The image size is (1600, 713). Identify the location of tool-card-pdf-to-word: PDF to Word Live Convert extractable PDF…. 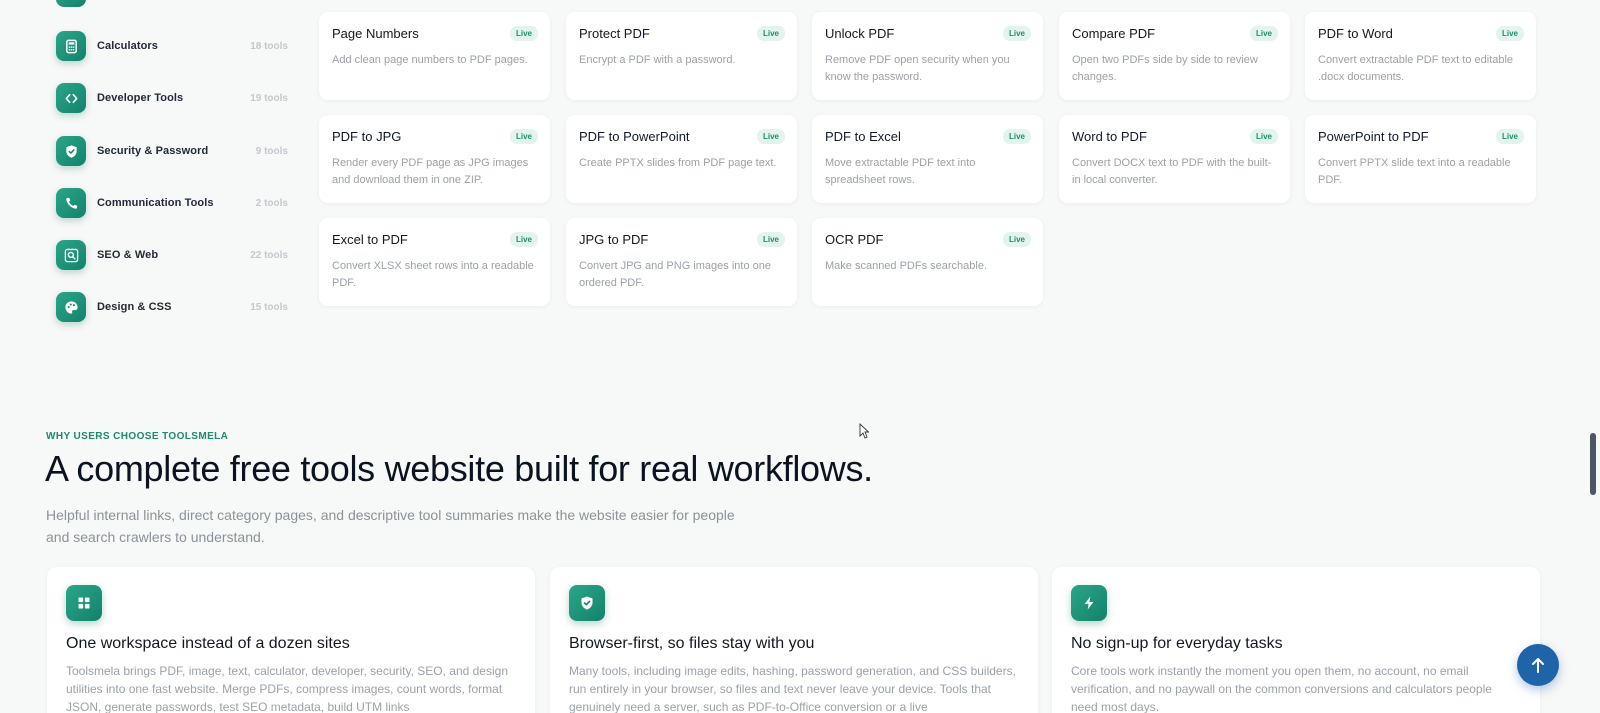
(1420, 56).